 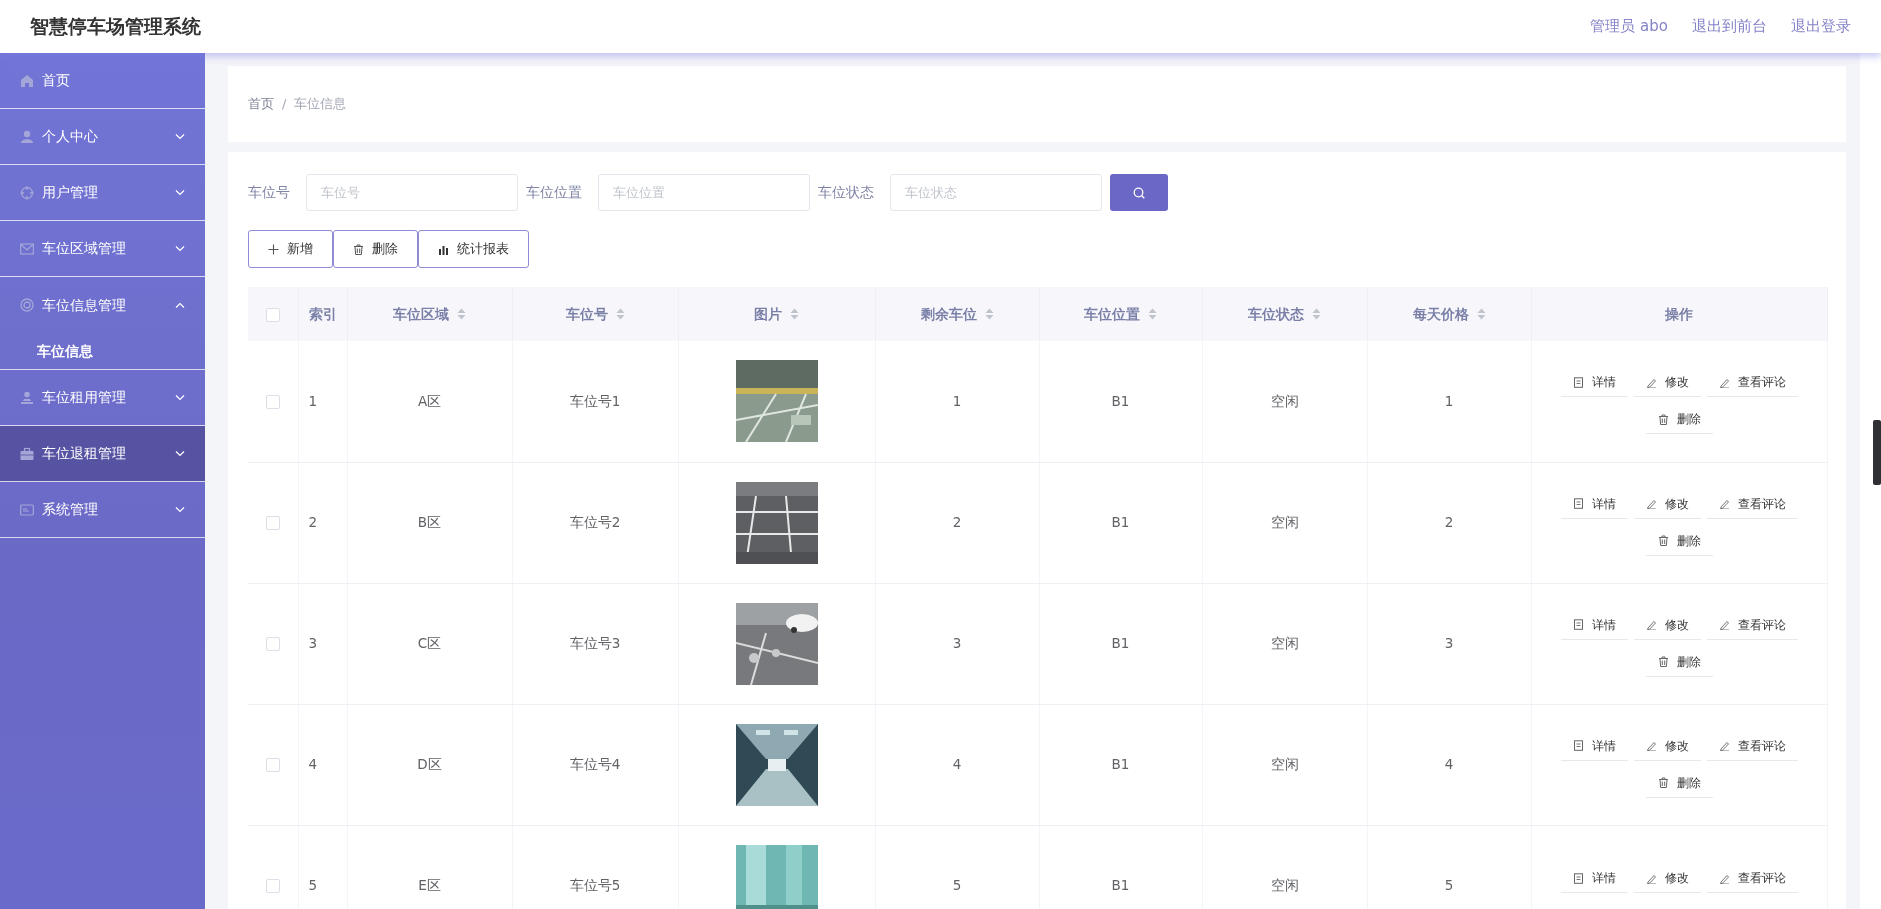 What do you see at coordinates (1870, 481) in the screenshot?
I see `scrollbar` at bounding box center [1870, 481].